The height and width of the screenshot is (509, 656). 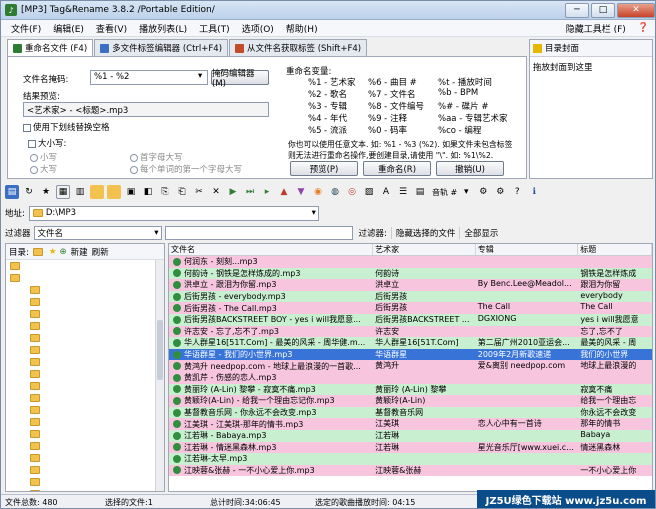 I want to click on table-row: 何润东 - 刻刻...mp3, so click(x=410, y=262).